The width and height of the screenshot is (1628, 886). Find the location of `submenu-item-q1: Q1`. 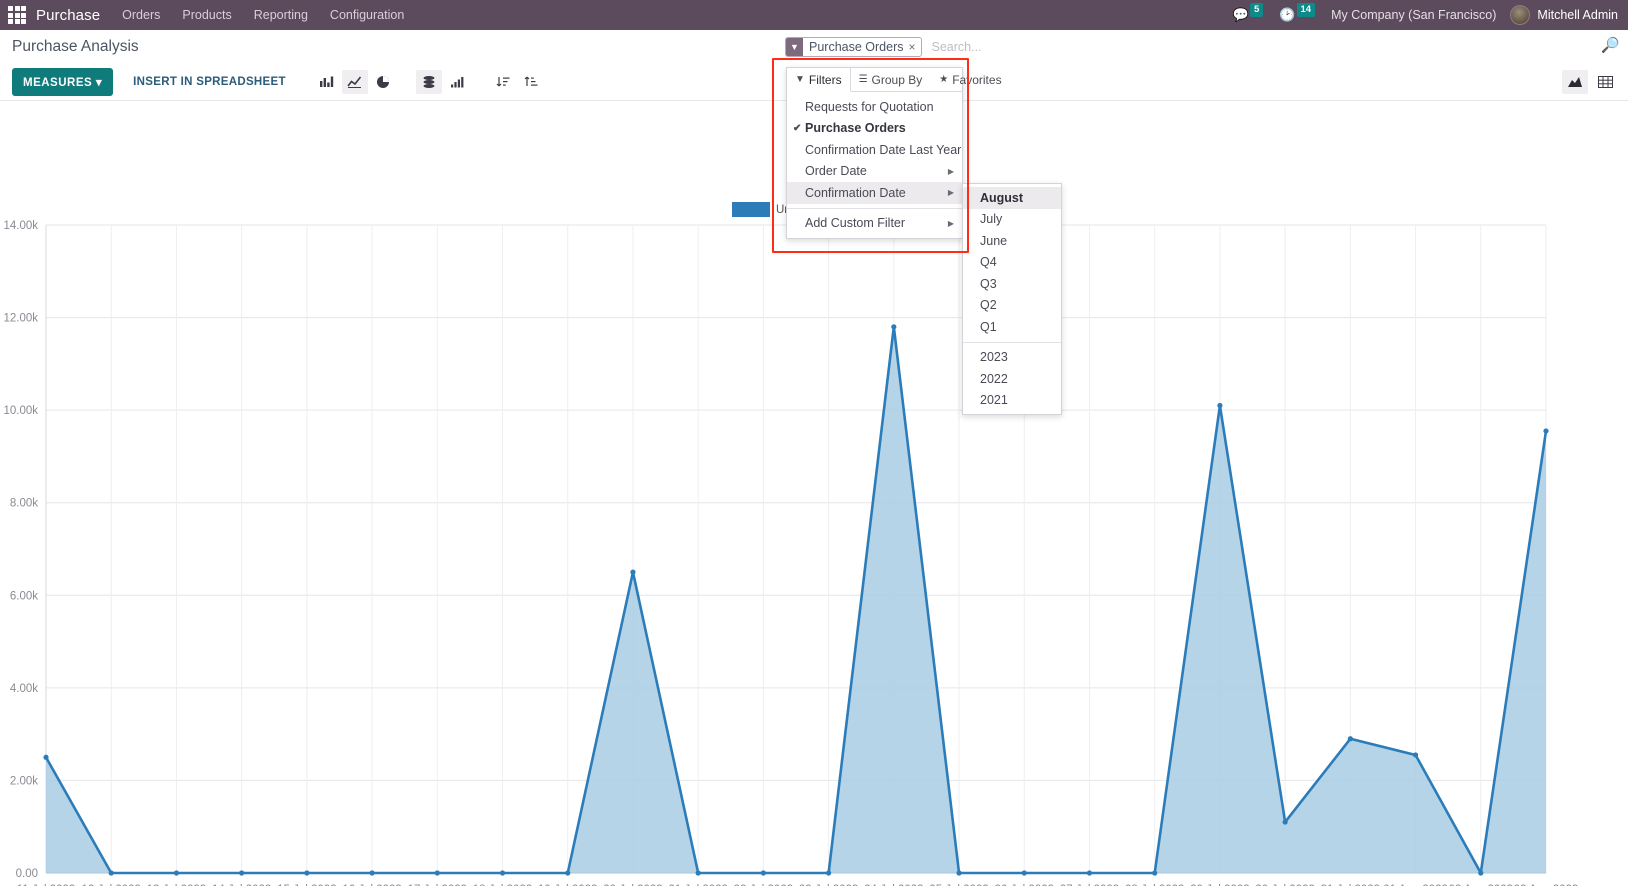

submenu-item-q1: Q1 is located at coordinates (1012, 327).